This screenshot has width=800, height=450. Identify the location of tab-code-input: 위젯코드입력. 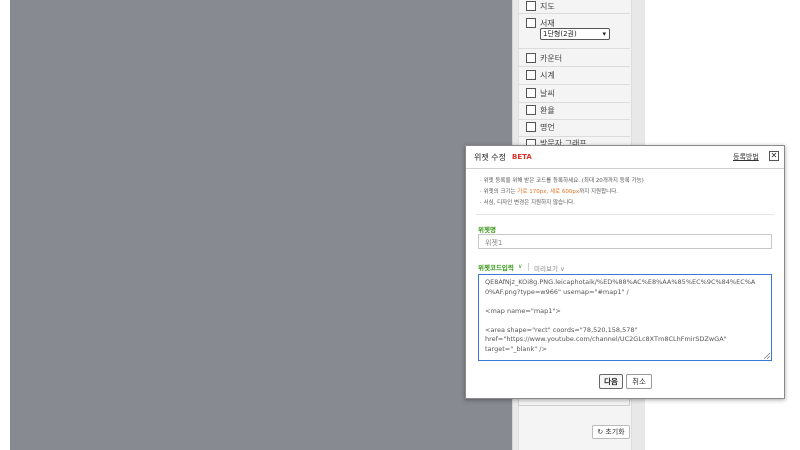
(496, 267).